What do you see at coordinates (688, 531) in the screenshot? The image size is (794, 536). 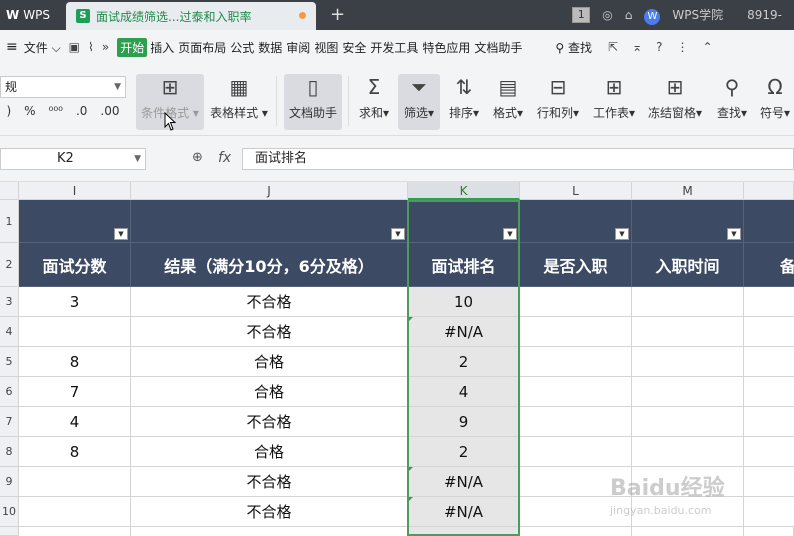 I see `cell-m11` at bounding box center [688, 531].